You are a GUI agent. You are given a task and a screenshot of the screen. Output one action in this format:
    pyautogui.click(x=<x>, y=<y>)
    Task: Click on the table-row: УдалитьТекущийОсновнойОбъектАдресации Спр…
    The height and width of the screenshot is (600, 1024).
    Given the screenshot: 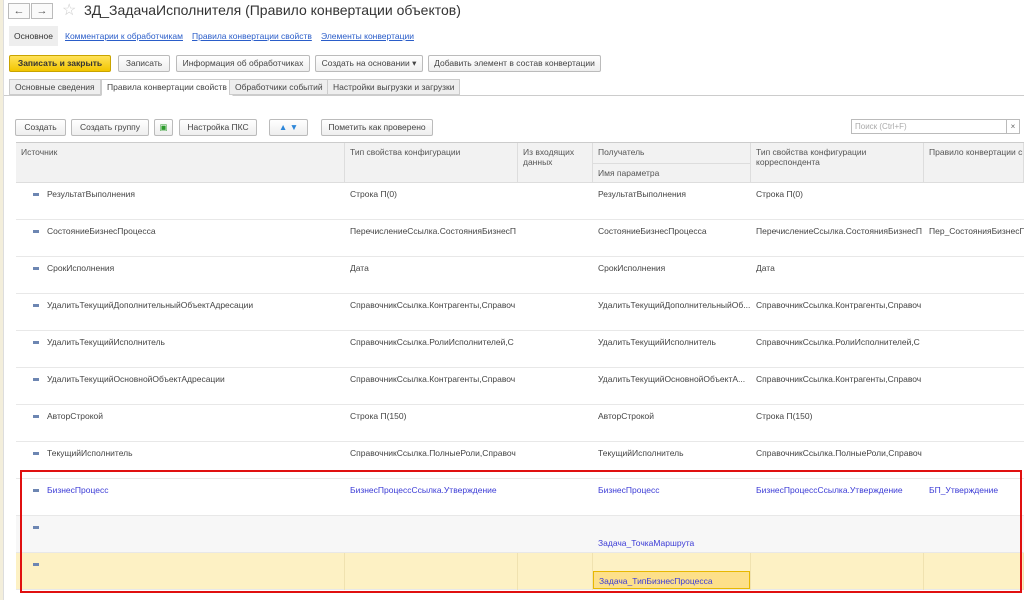 What is the action you would take?
    pyautogui.click(x=520, y=386)
    